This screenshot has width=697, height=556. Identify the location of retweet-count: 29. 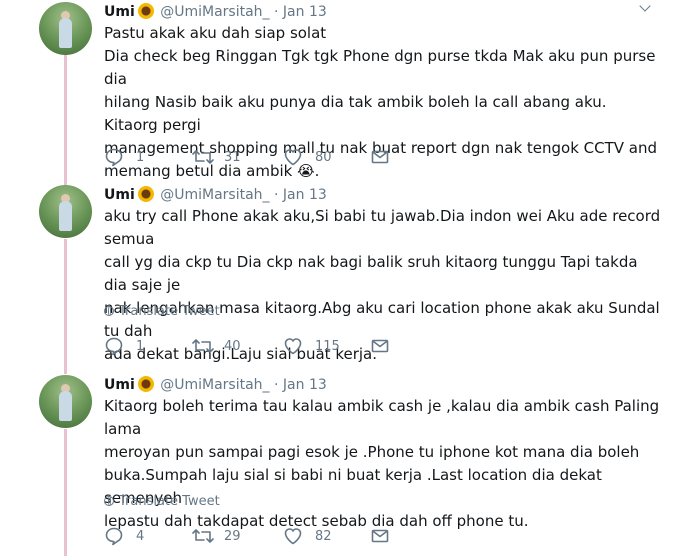
(232, 536).